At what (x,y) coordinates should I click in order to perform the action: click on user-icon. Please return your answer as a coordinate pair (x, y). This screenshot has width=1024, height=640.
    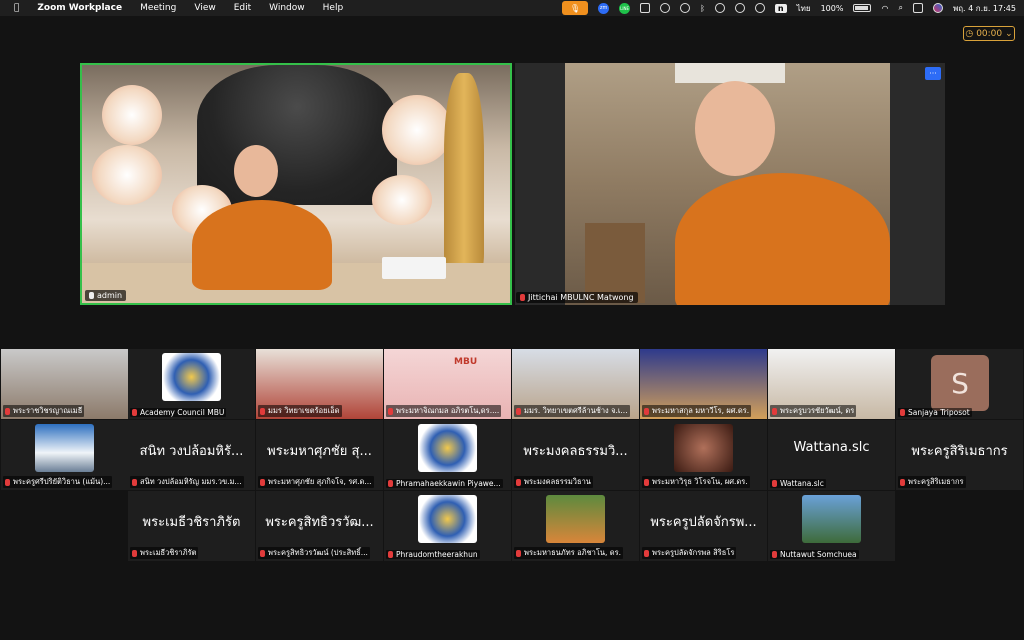
    Looking at the image, I should click on (759, 8).